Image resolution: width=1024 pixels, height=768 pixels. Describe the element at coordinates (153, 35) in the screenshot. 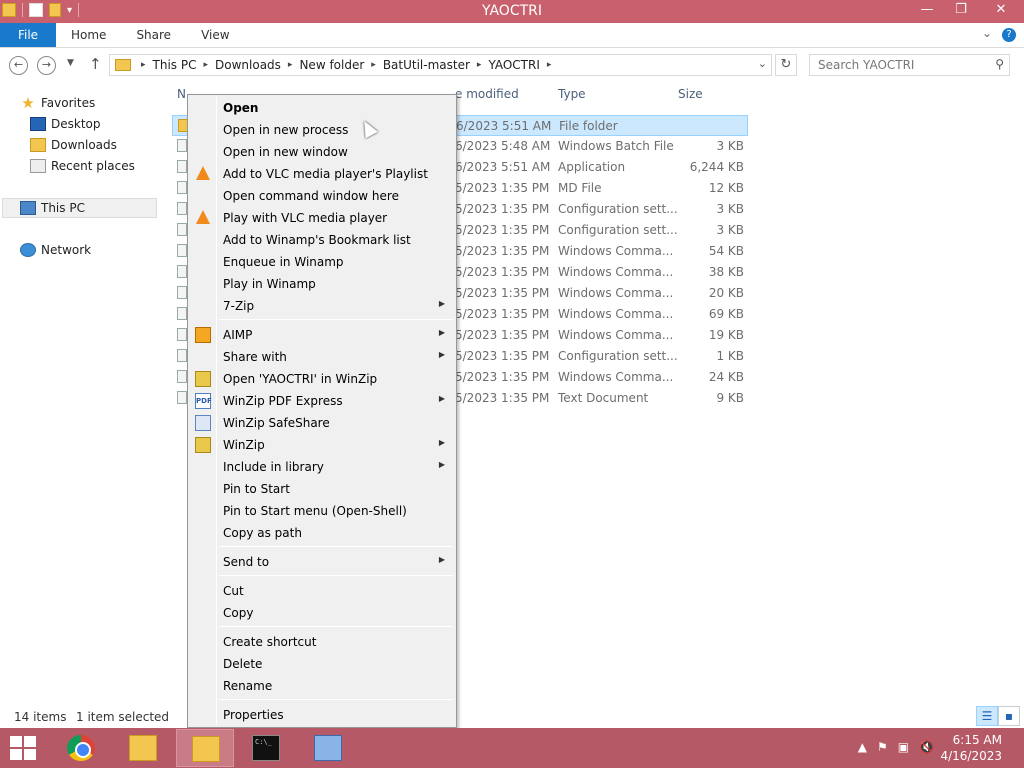

I see `tab-share: Share` at that location.